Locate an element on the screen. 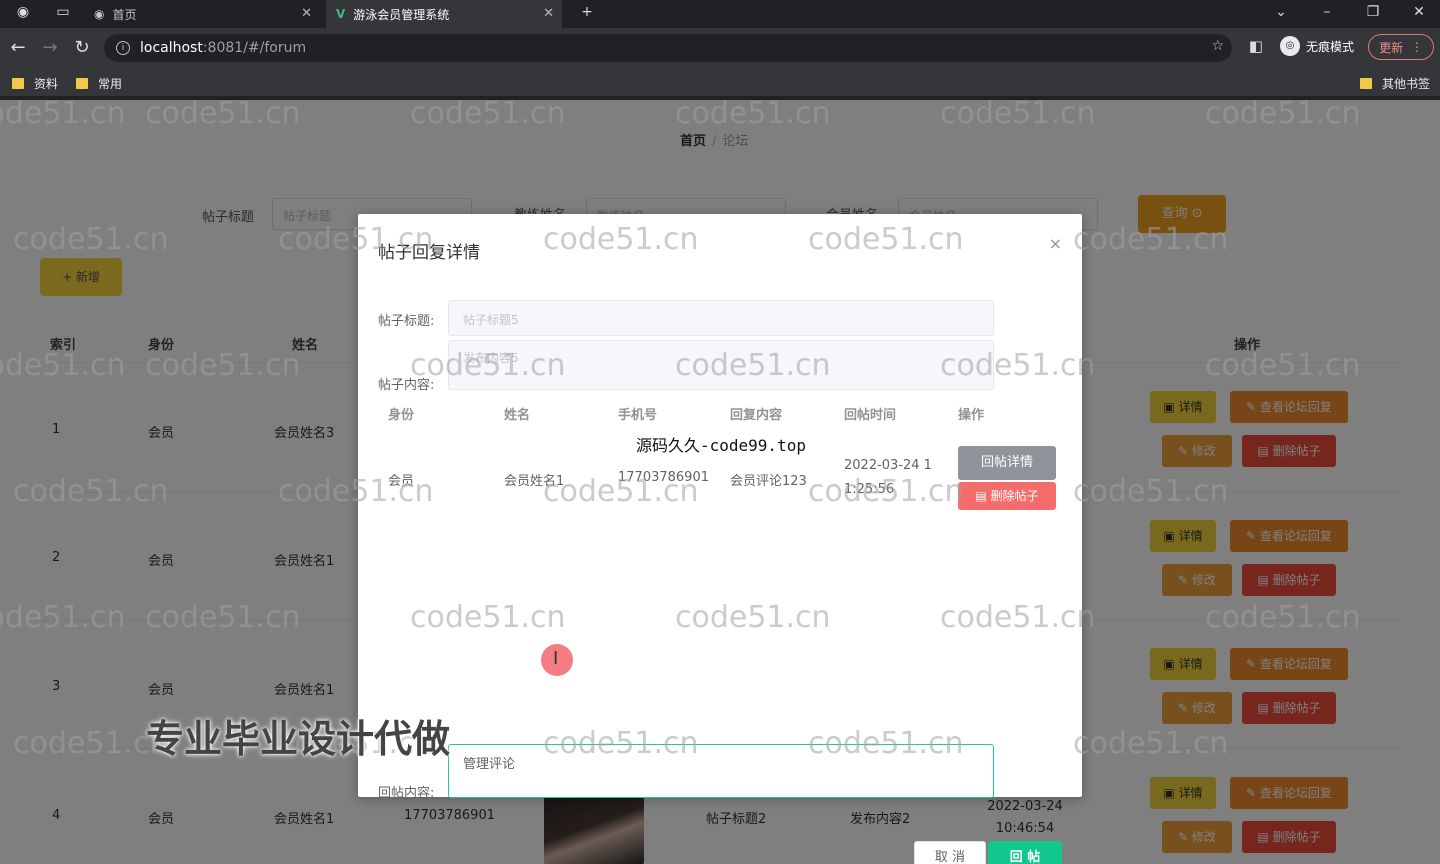  info-icon: i is located at coordinates (123, 48).